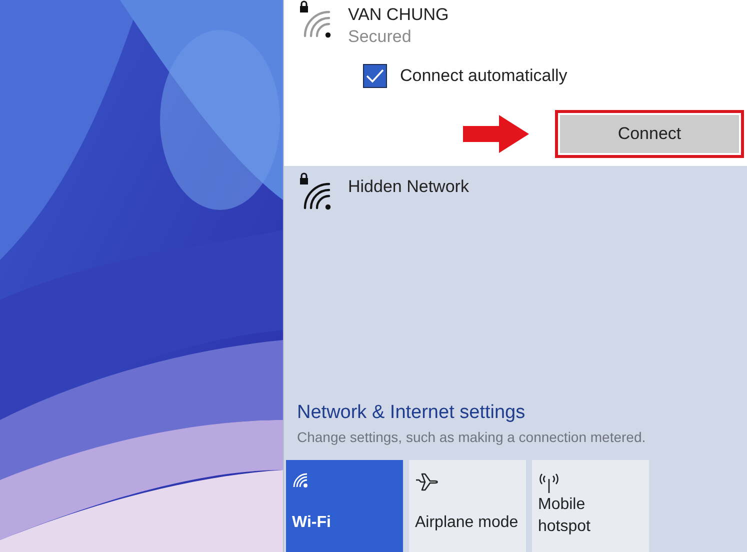  I want to click on settings-link: Network & Internet settings, so click(411, 413).